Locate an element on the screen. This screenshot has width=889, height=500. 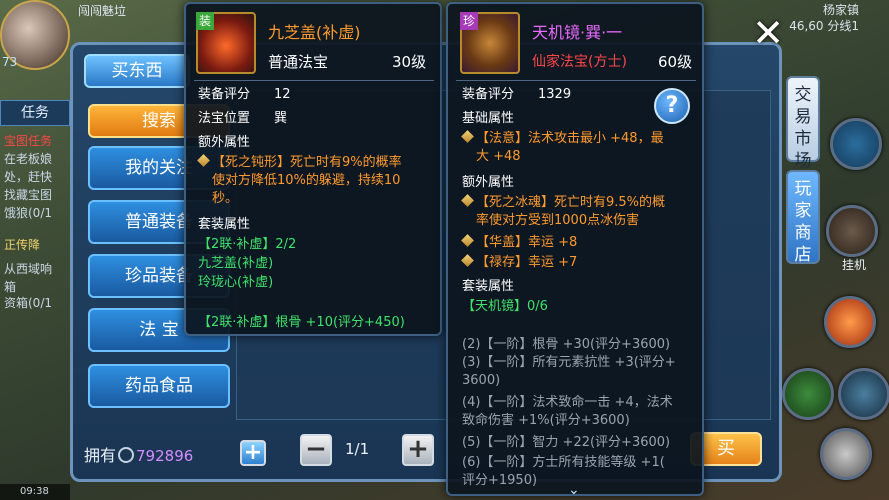
item-name: 九芝盖(补虚) is located at coordinates (314, 32).